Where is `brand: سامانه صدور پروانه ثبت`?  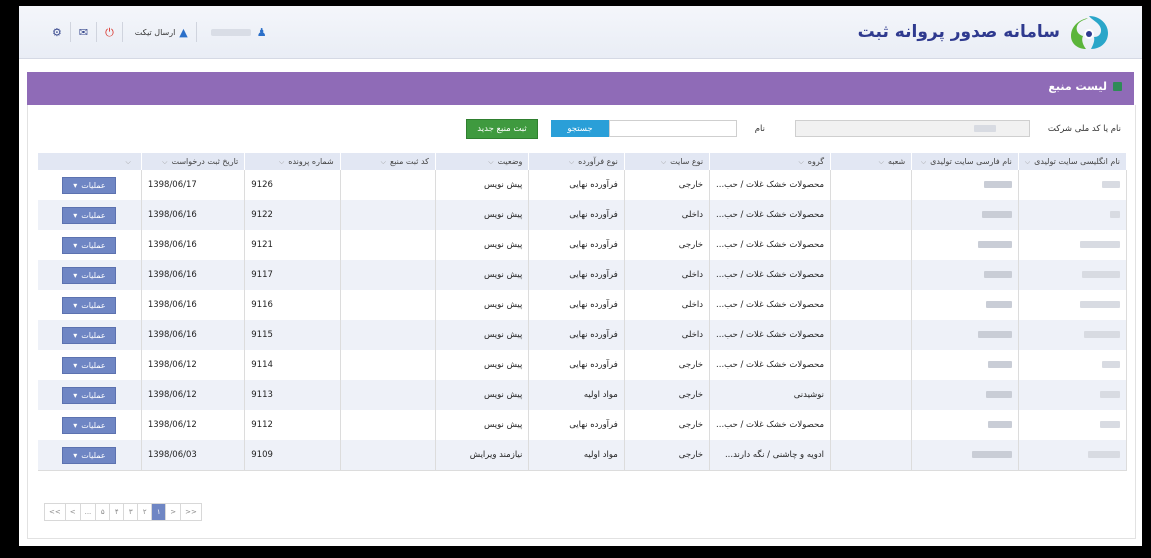 brand: سامانه صدور پروانه ثبت is located at coordinates (985, 32).